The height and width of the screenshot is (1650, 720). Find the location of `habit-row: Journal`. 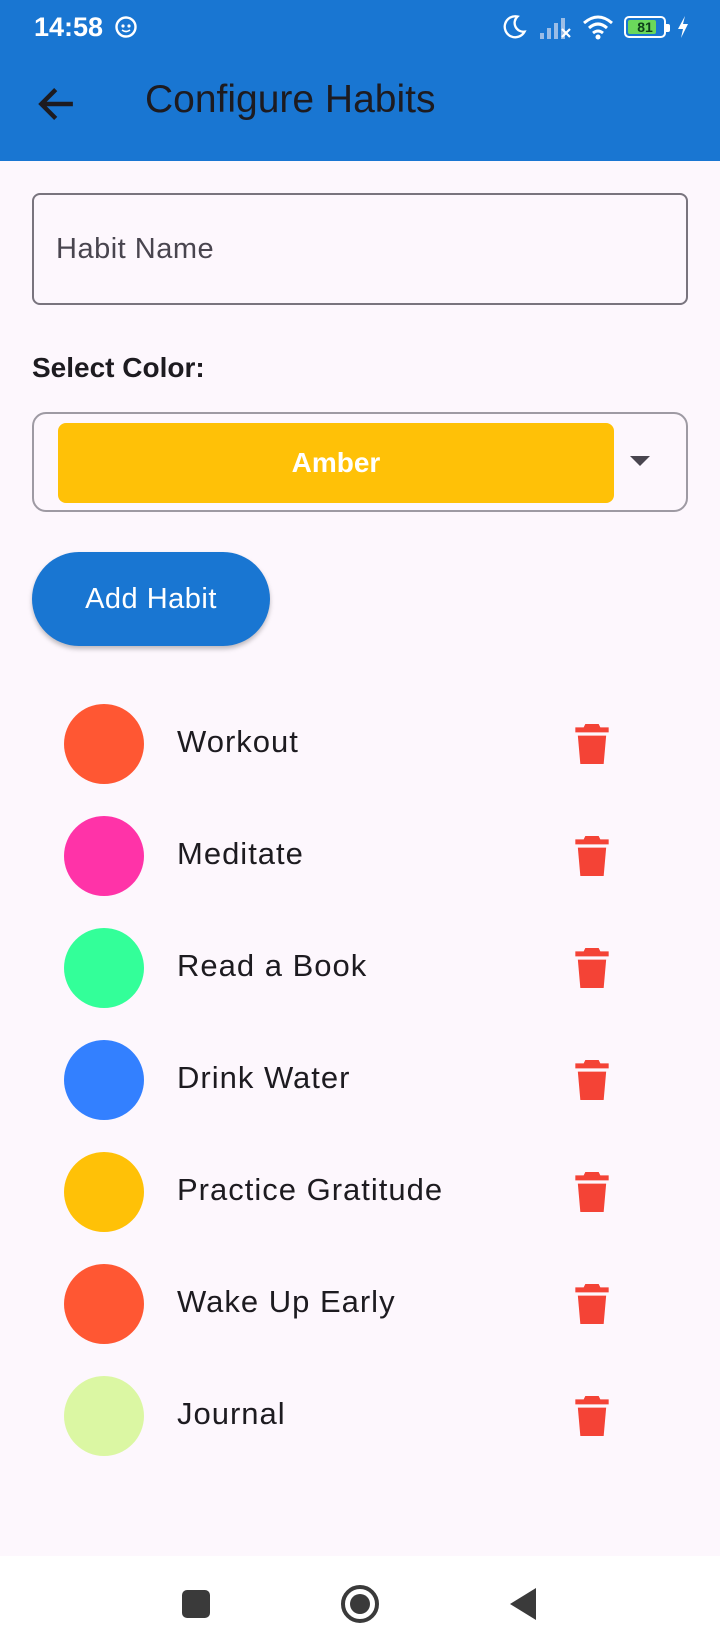

habit-row: Journal is located at coordinates (360, 1416).